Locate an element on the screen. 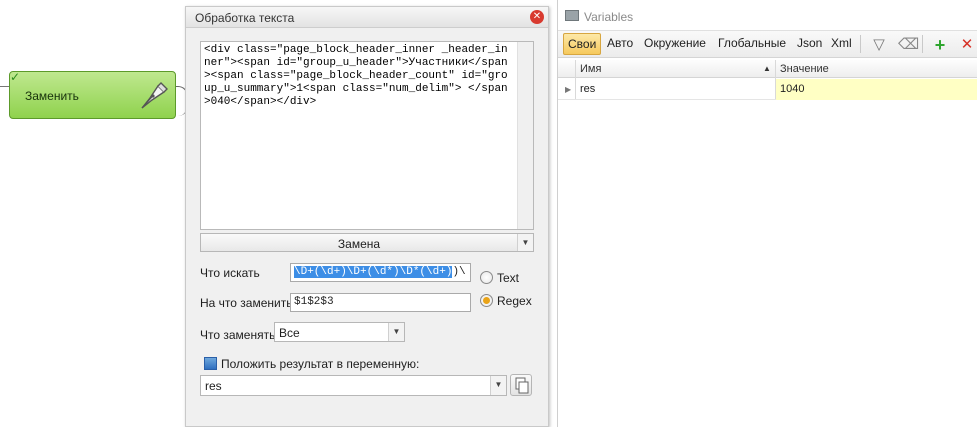 This screenshot has width=977, height=427. sort-asc-icon: ▲ is located at coordinates (767, 68).